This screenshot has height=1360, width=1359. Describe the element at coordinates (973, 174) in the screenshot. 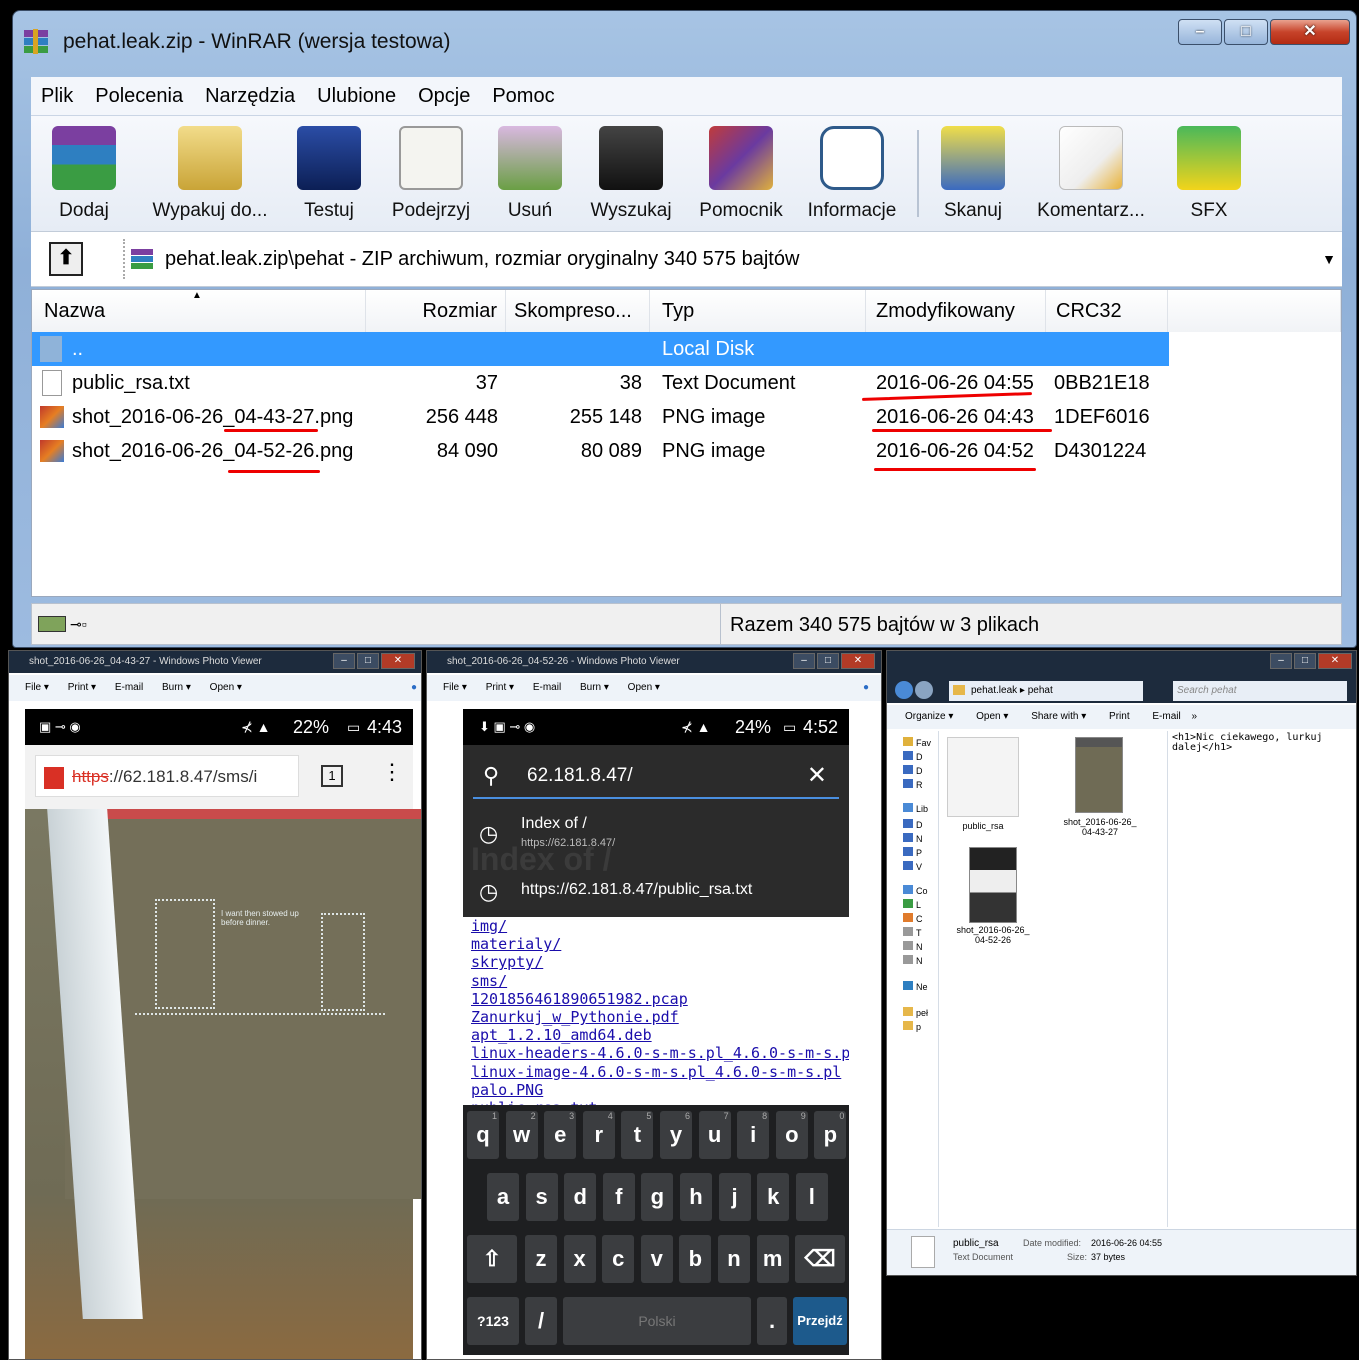

I see `scan-button: Skanuj` at that location.